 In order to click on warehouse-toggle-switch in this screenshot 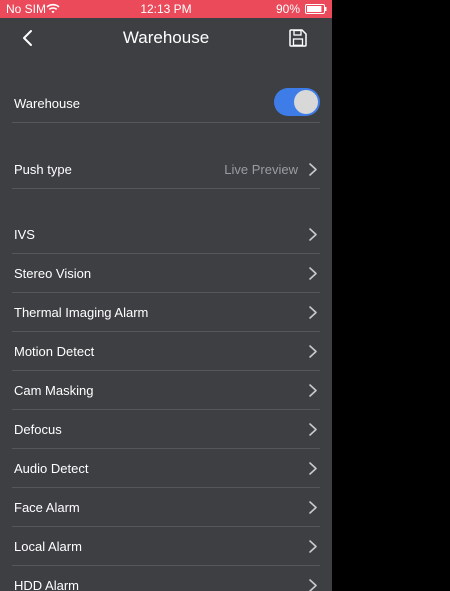, I will do `click(297, 102)`.